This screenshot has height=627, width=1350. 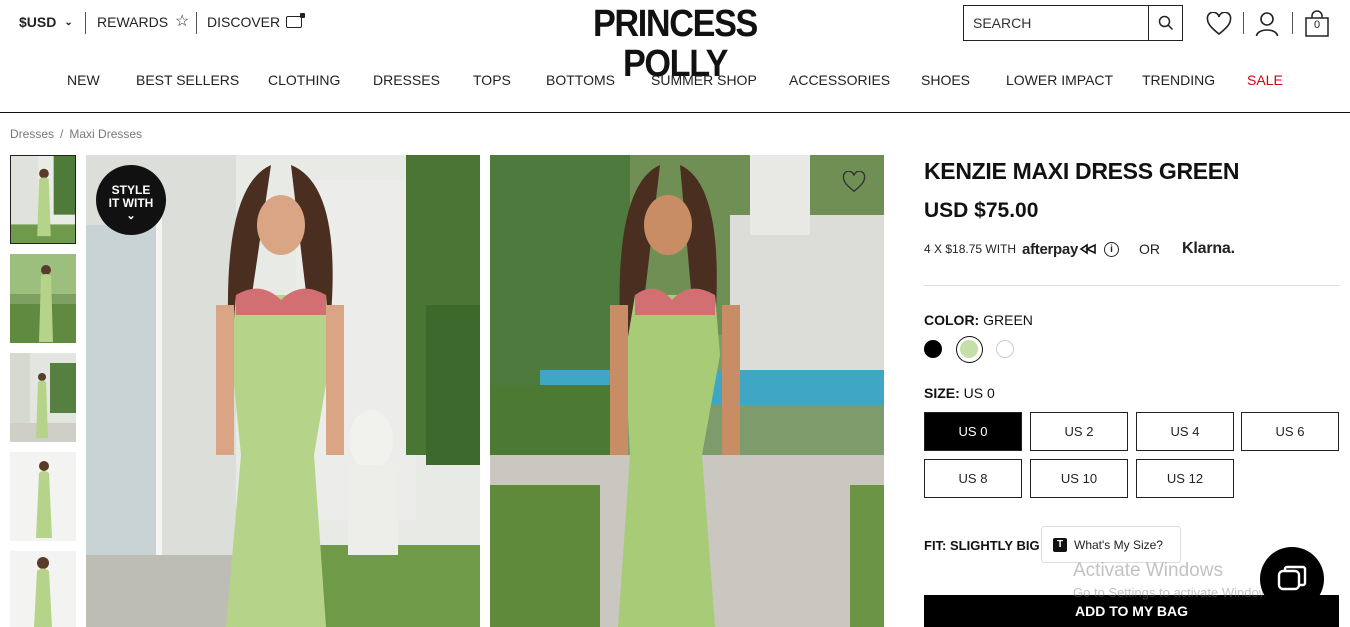 What do you see at coordinates (131, 203) in the screenshot?
I see `style-badge-line2: IT WITH` at bounding box center [131, 203].